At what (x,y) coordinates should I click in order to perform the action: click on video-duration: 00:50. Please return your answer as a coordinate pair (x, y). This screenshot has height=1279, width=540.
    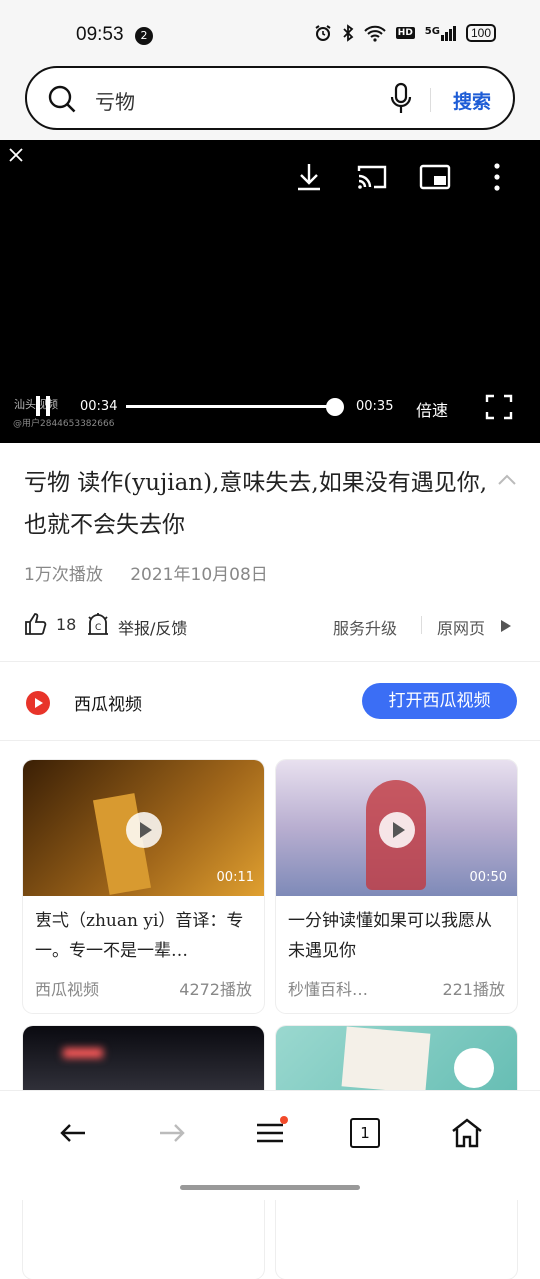
    Looking at the image, I should click on (488, 877).